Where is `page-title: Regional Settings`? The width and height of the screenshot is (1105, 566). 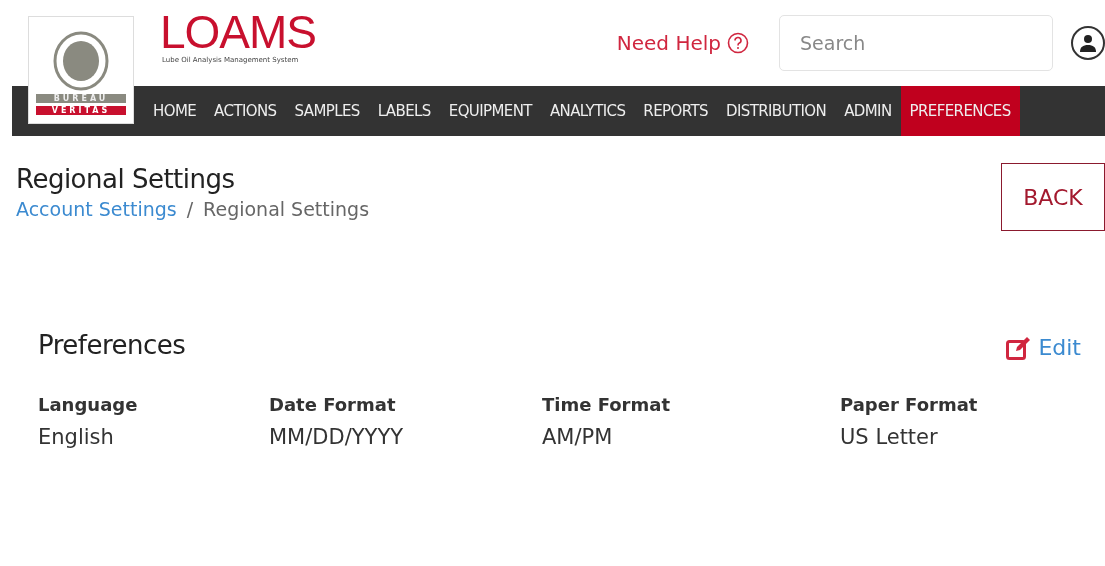 page-title: Regional Settings is located at coordinates (126, 179).